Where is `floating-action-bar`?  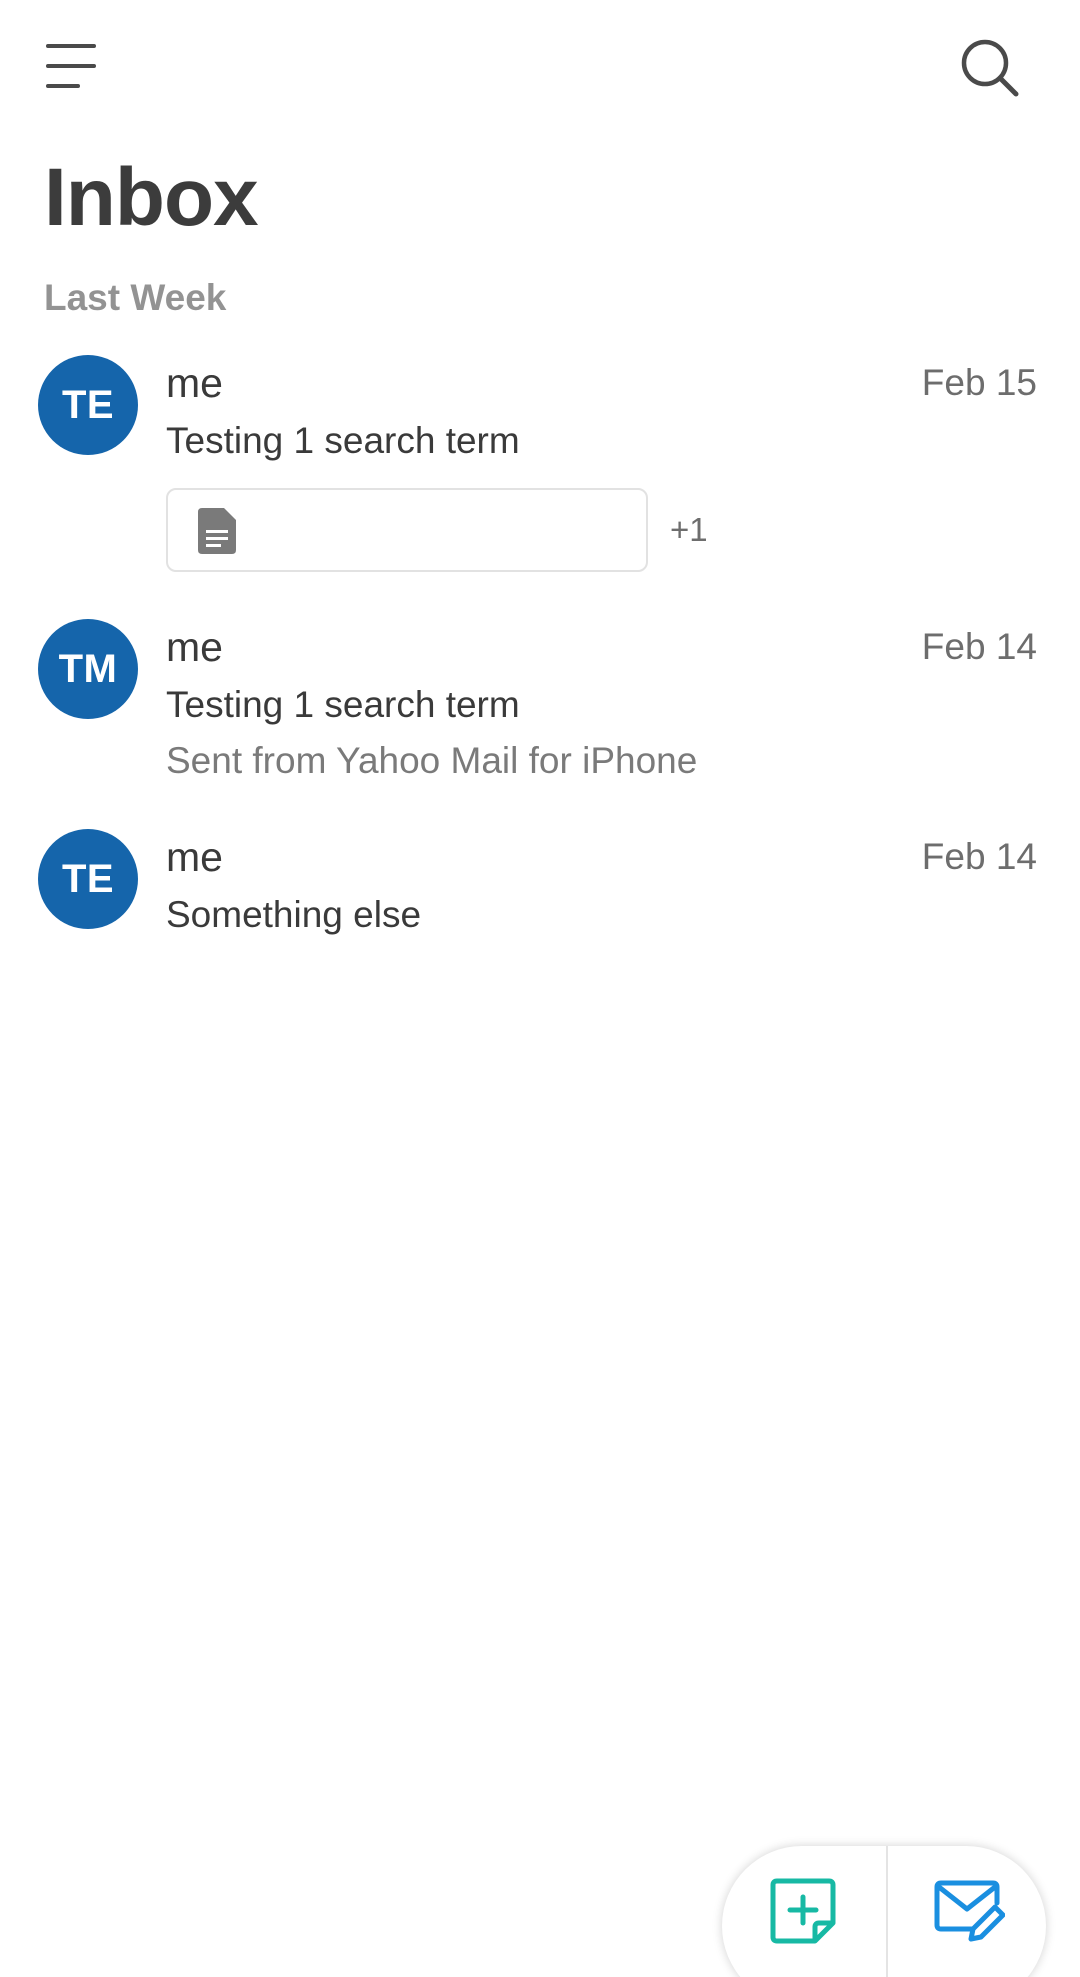 floating-action-bar is located at coordinates (884, 1911).